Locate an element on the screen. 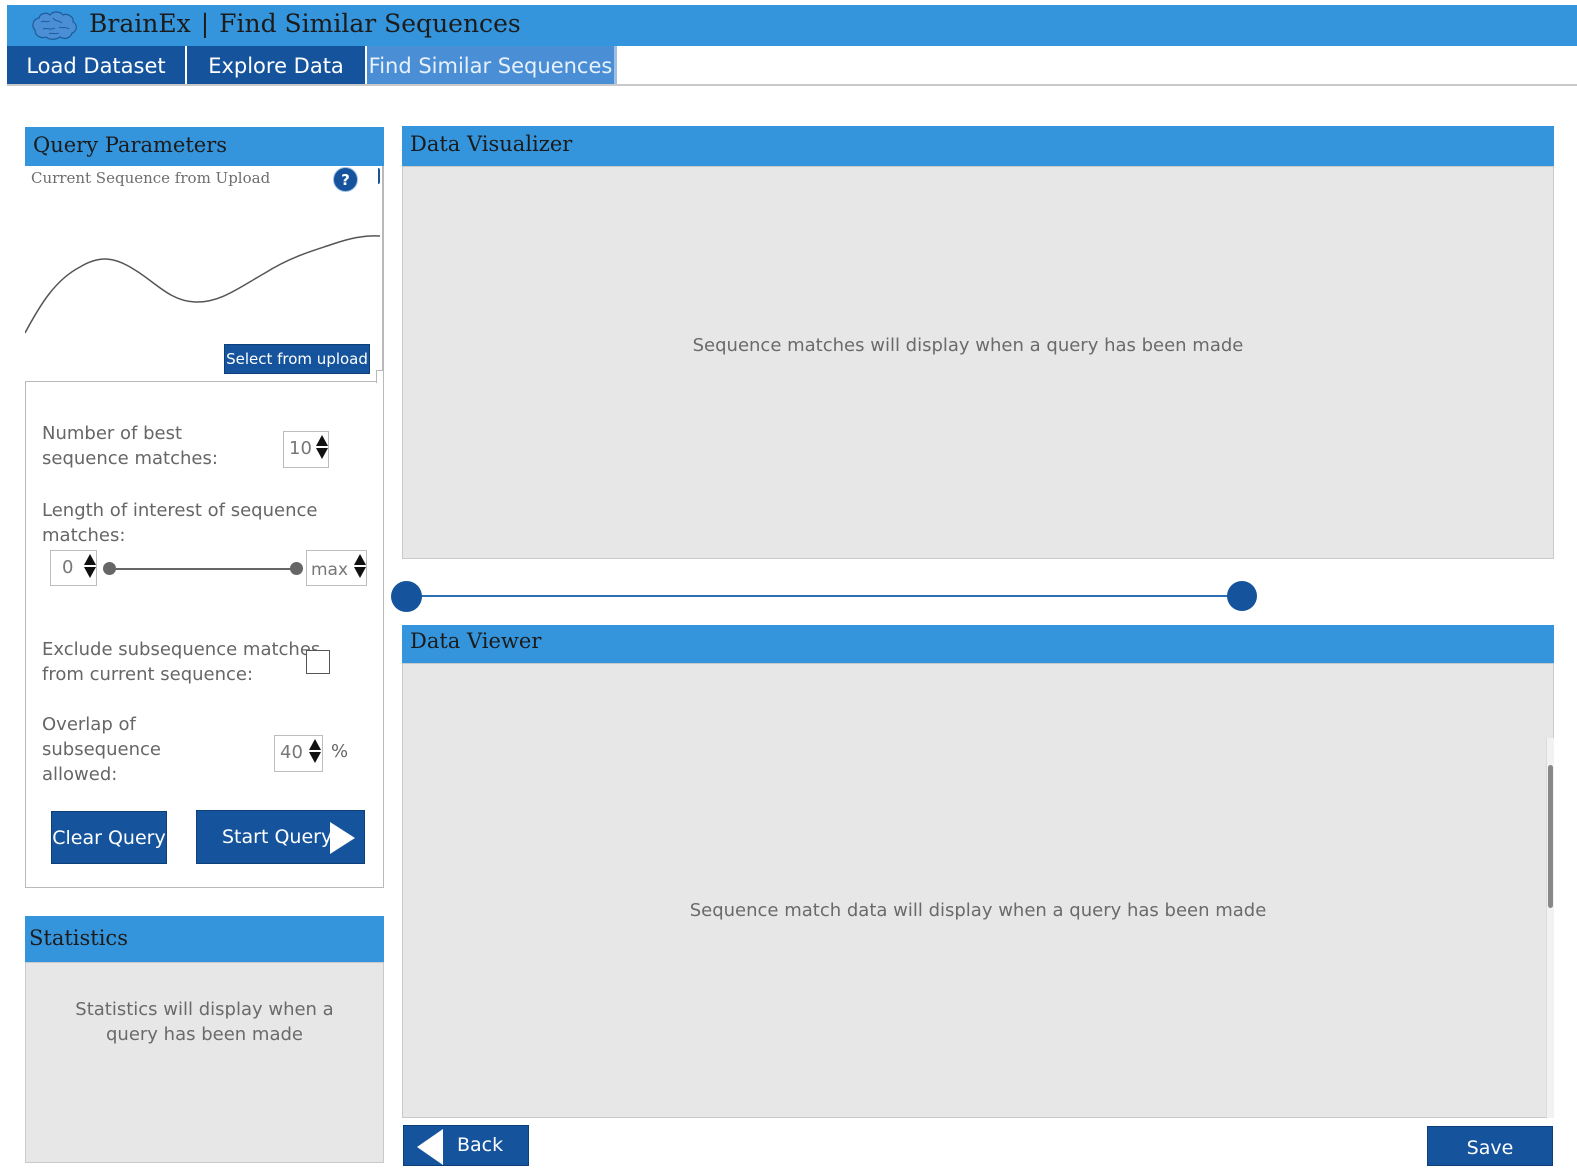  preview-resize-handle is located at coordinates (379, 376).